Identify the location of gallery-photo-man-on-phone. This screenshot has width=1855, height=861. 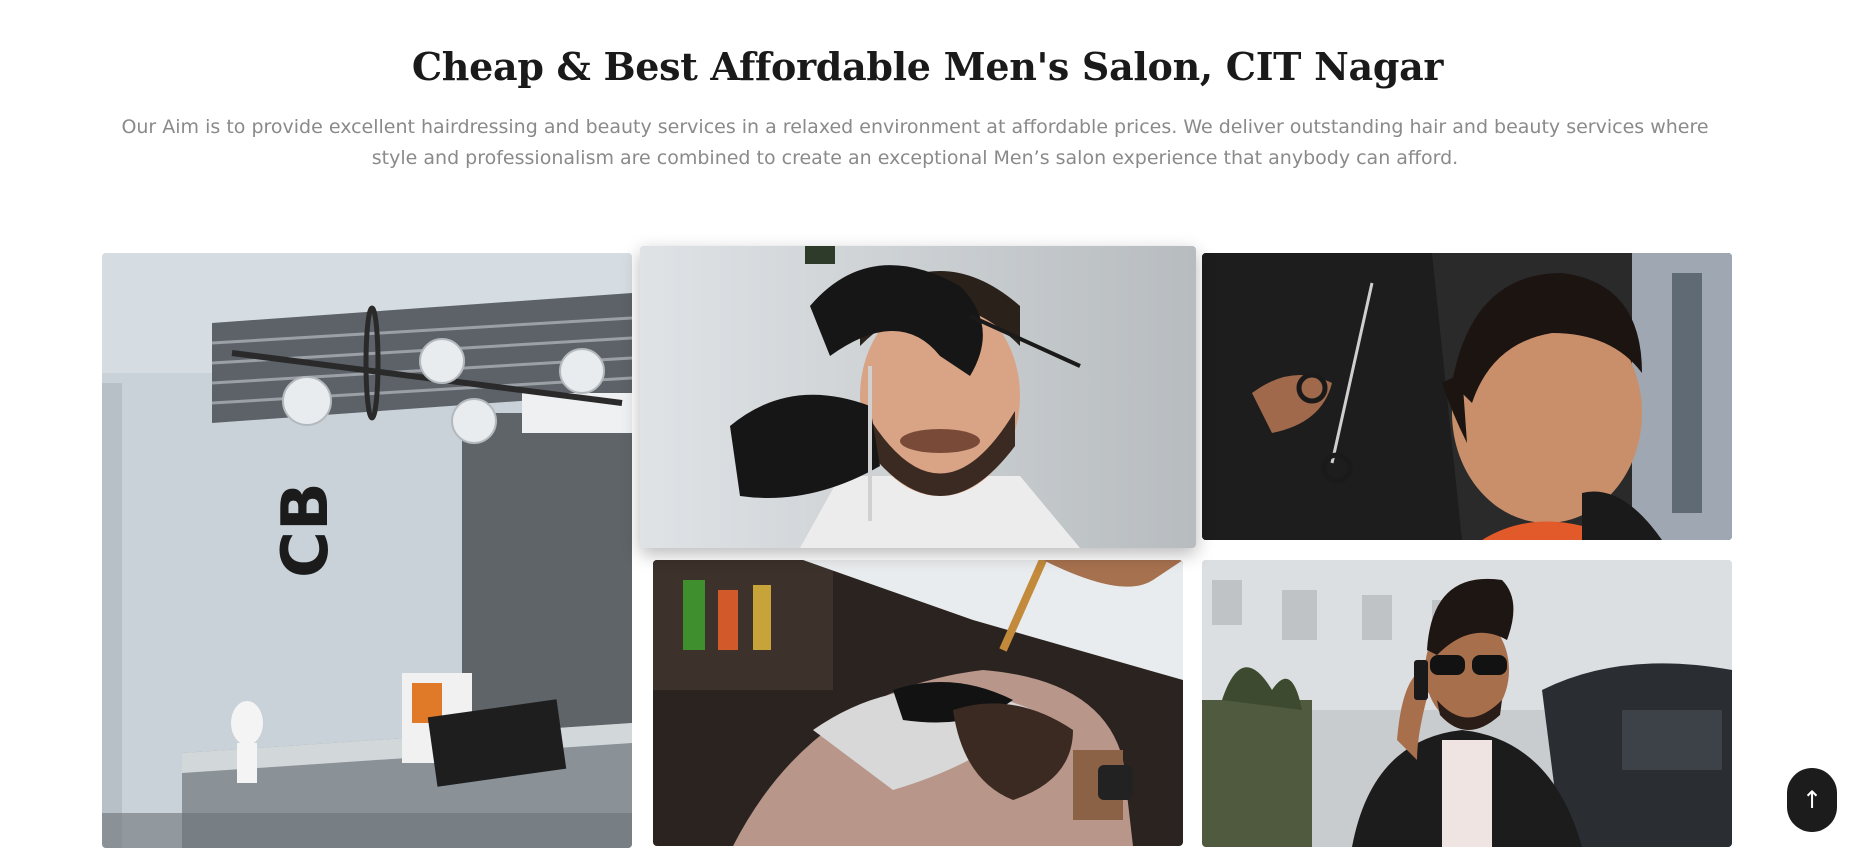
(1467, 703).